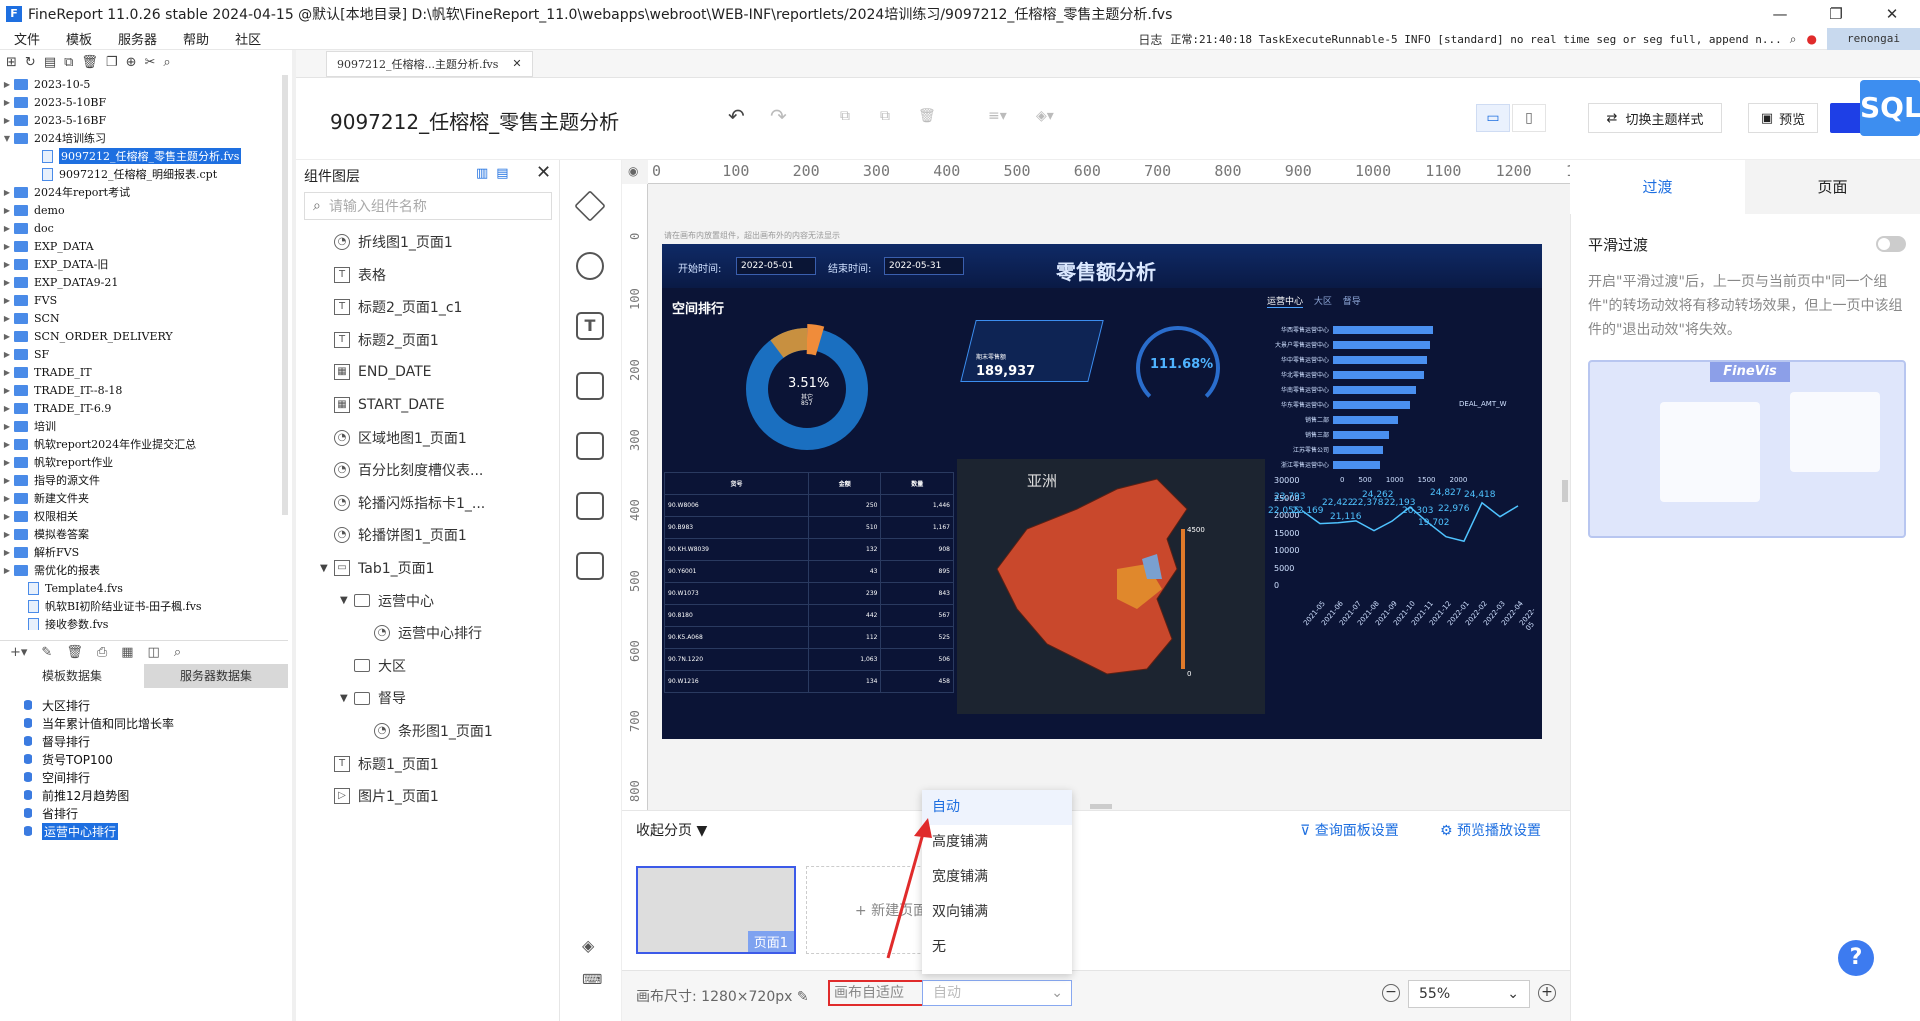 This screenshot has width=1920, height=1021. What do you see at coordinates (166, 62) in the screenshot?
I see `search-tree-icon: ⌕` at bounding box center [166, 62].